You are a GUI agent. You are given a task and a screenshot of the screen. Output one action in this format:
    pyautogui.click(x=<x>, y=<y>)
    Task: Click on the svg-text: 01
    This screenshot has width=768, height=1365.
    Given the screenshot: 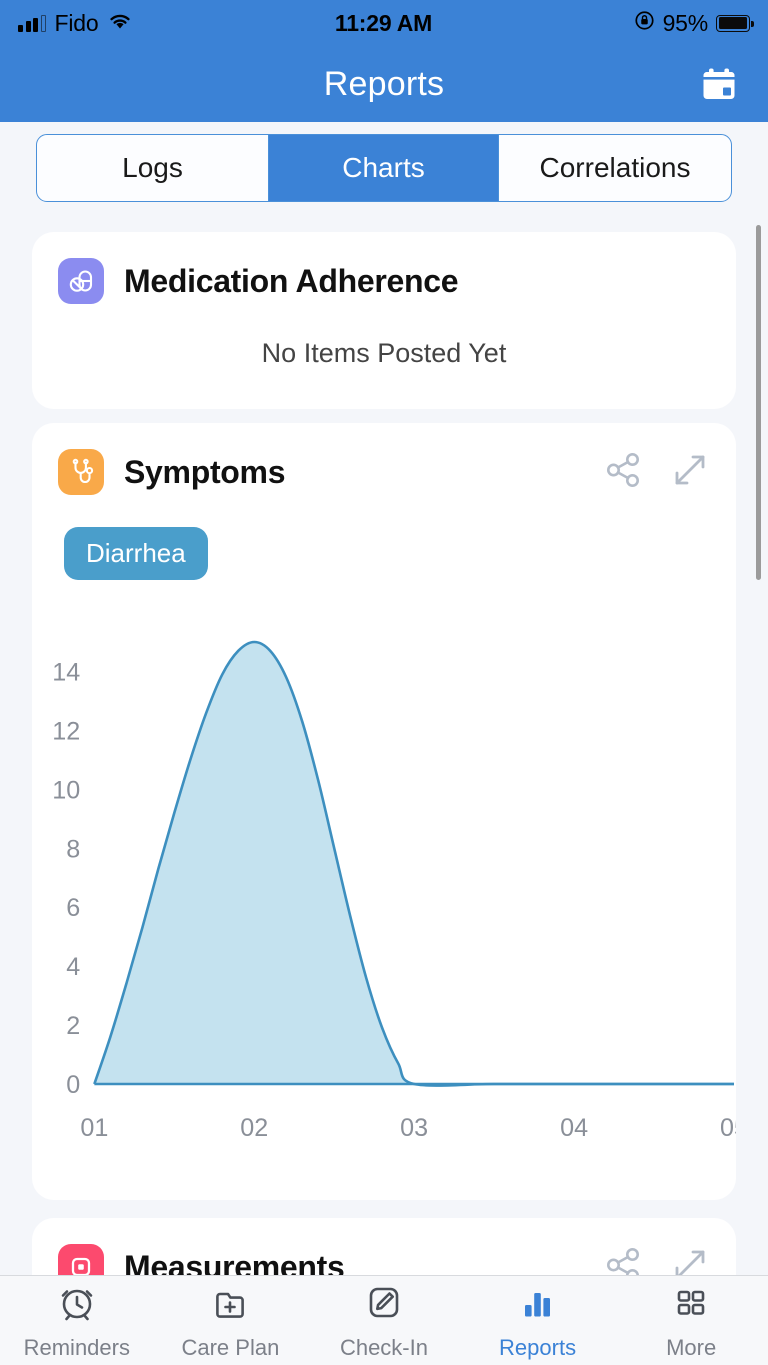 What is the action you would take?
    pyautogui.click(x=94, y=1128)
    